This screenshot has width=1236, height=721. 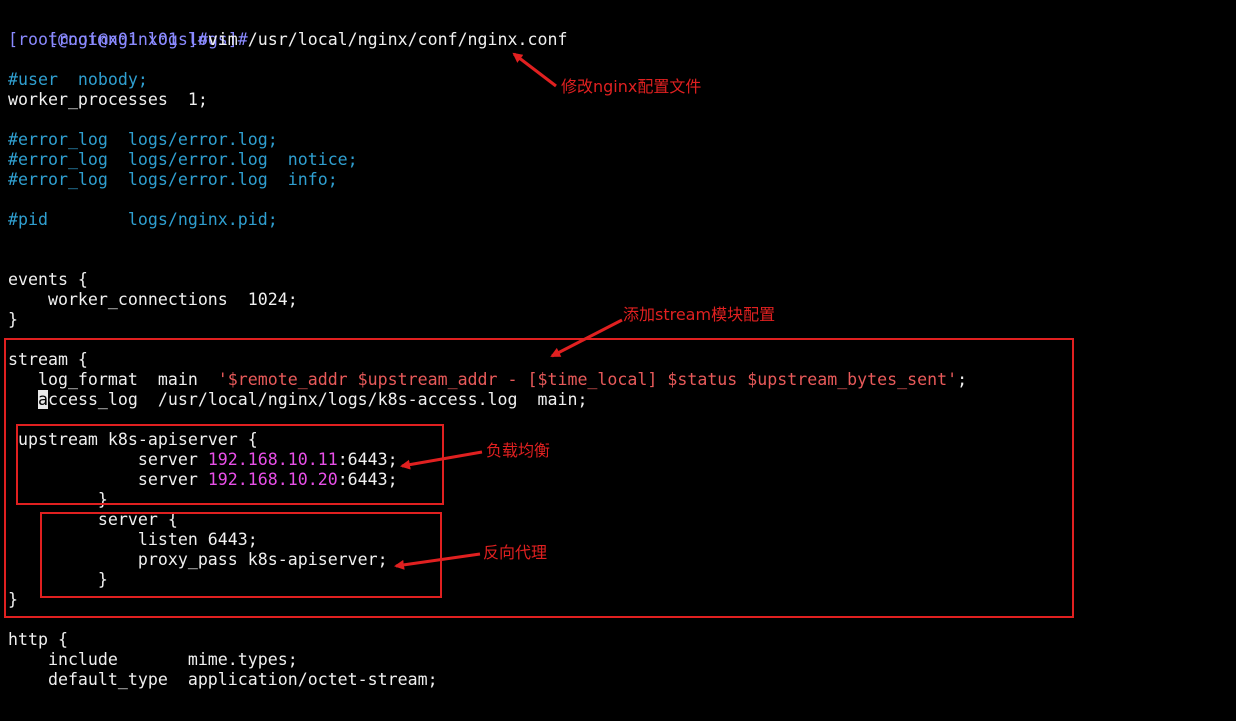 What do you see at coordinates (586, 338) in the screenshot?
I see `arrow-to-stream` at bounding box center [586, 338].